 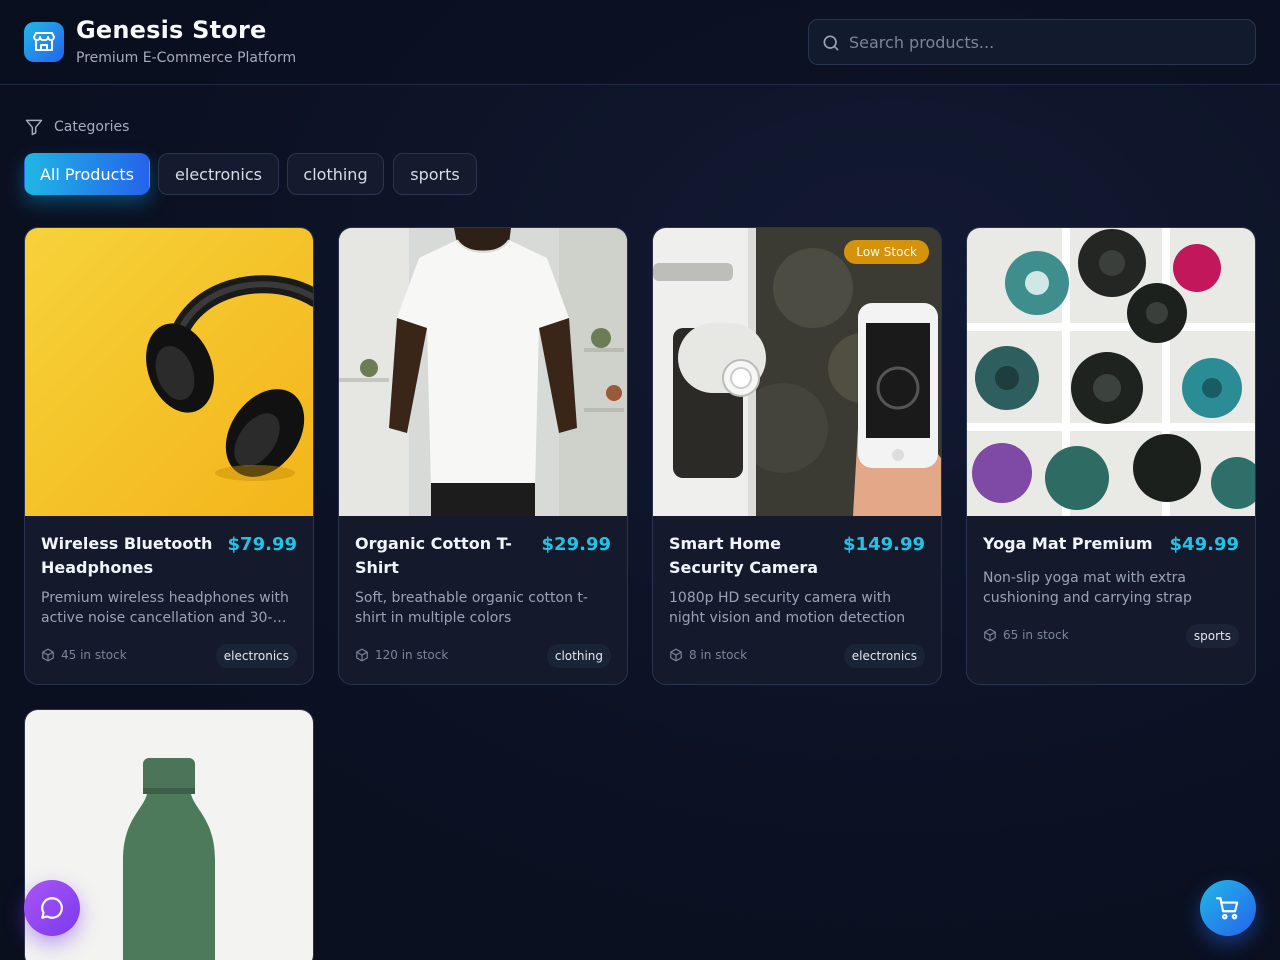 What do you see at coordinates (1047, 42) in the screenshot?
I see `search-input` at bounding box center [1047, 42].